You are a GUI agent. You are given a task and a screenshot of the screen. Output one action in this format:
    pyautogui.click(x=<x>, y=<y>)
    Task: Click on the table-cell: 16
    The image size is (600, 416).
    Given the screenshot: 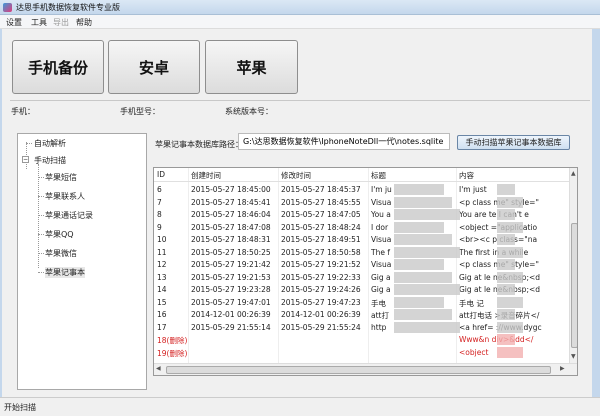 What is the action you would take?
    pyautogui.click(x=162, y=314)
    